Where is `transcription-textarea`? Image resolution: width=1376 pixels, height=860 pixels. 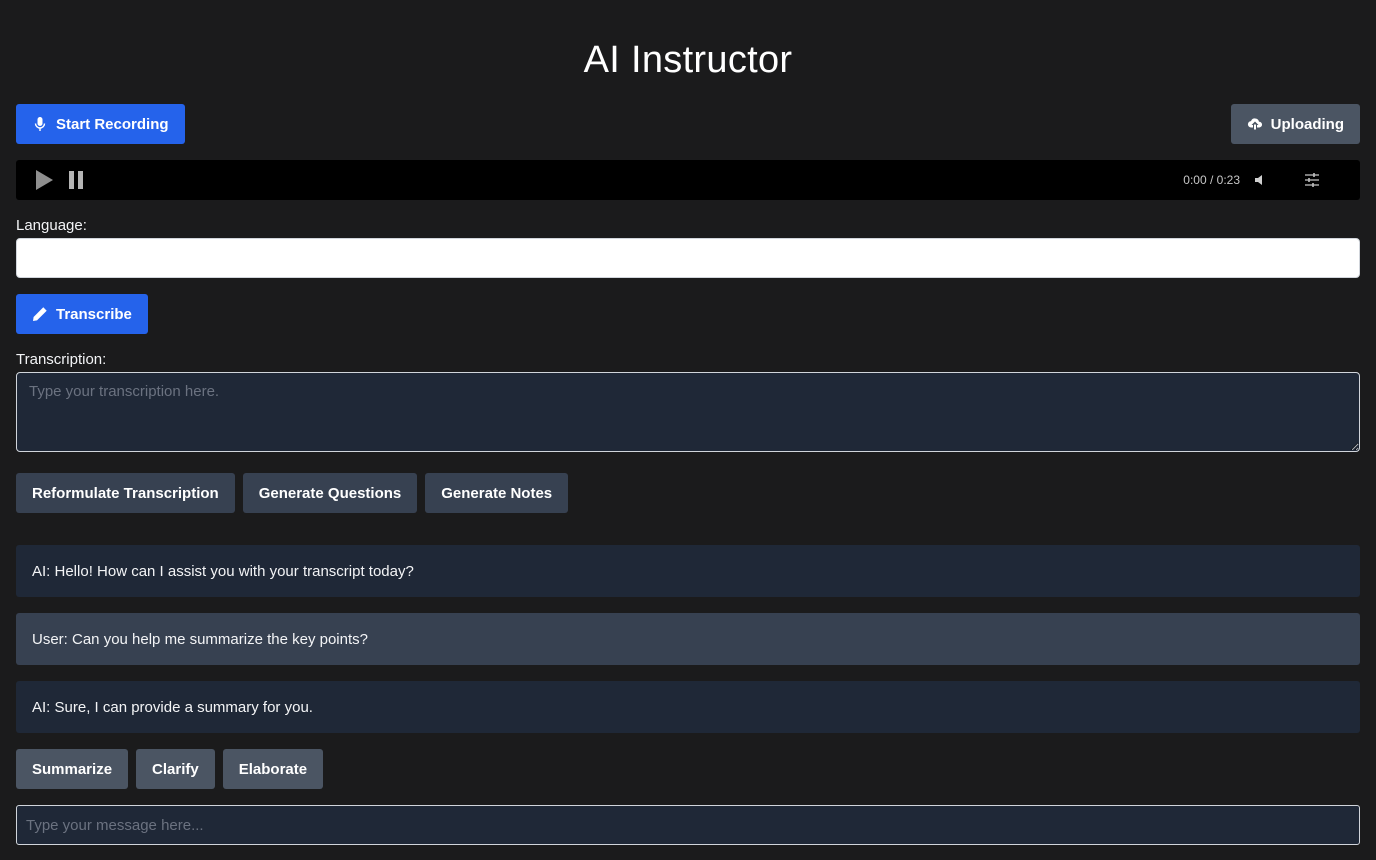 transcription-textarea is located at coordinates (688, 412).